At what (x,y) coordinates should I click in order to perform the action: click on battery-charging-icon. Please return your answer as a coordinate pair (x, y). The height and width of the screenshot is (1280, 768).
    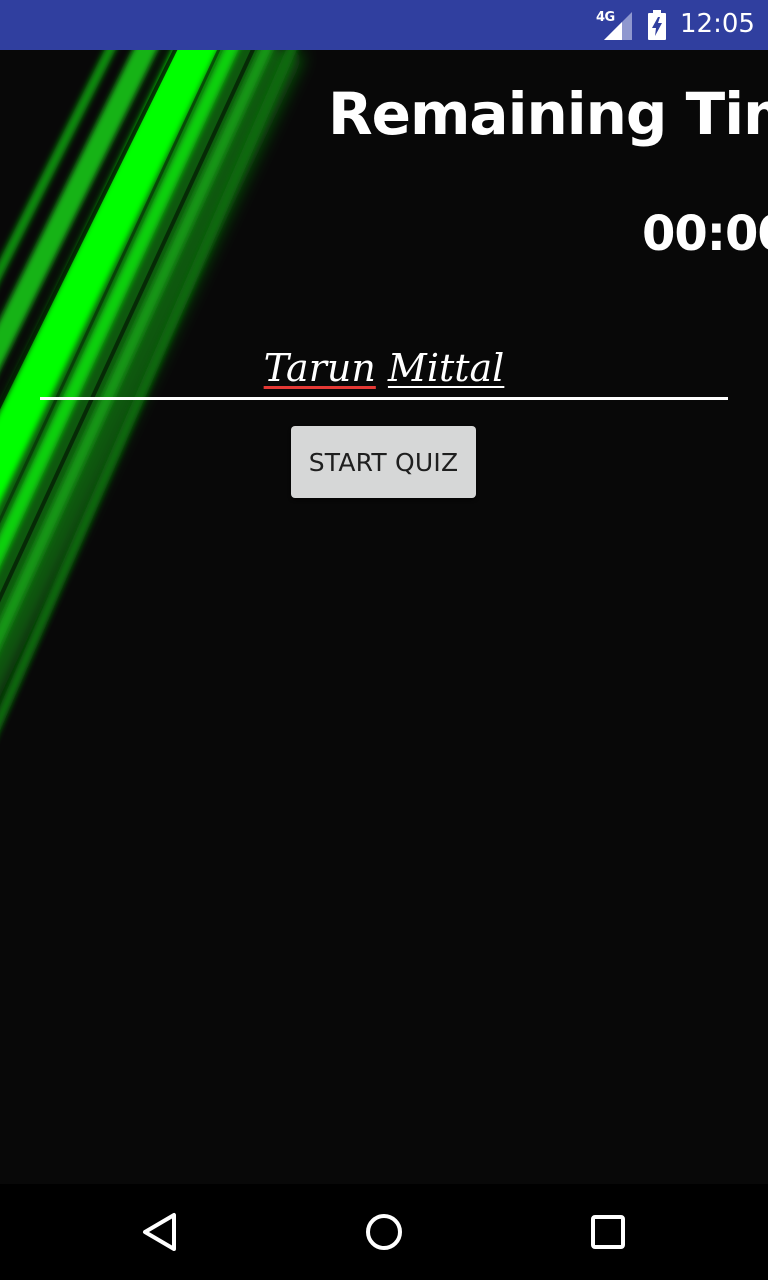
    Looking at the image, I should click on (657, 25).